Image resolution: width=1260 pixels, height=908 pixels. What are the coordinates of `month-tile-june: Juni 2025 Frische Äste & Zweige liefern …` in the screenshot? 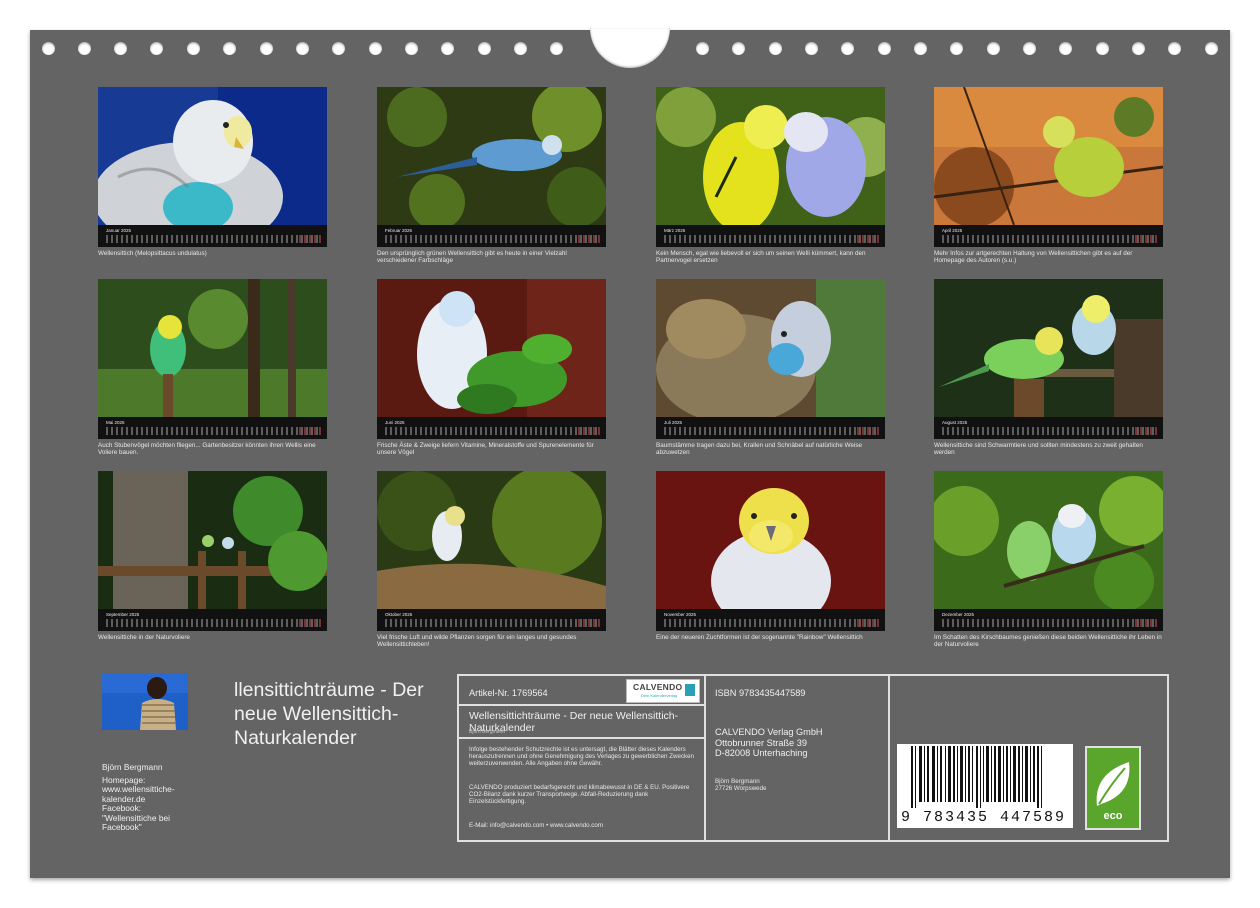 It's located at (491, 367).